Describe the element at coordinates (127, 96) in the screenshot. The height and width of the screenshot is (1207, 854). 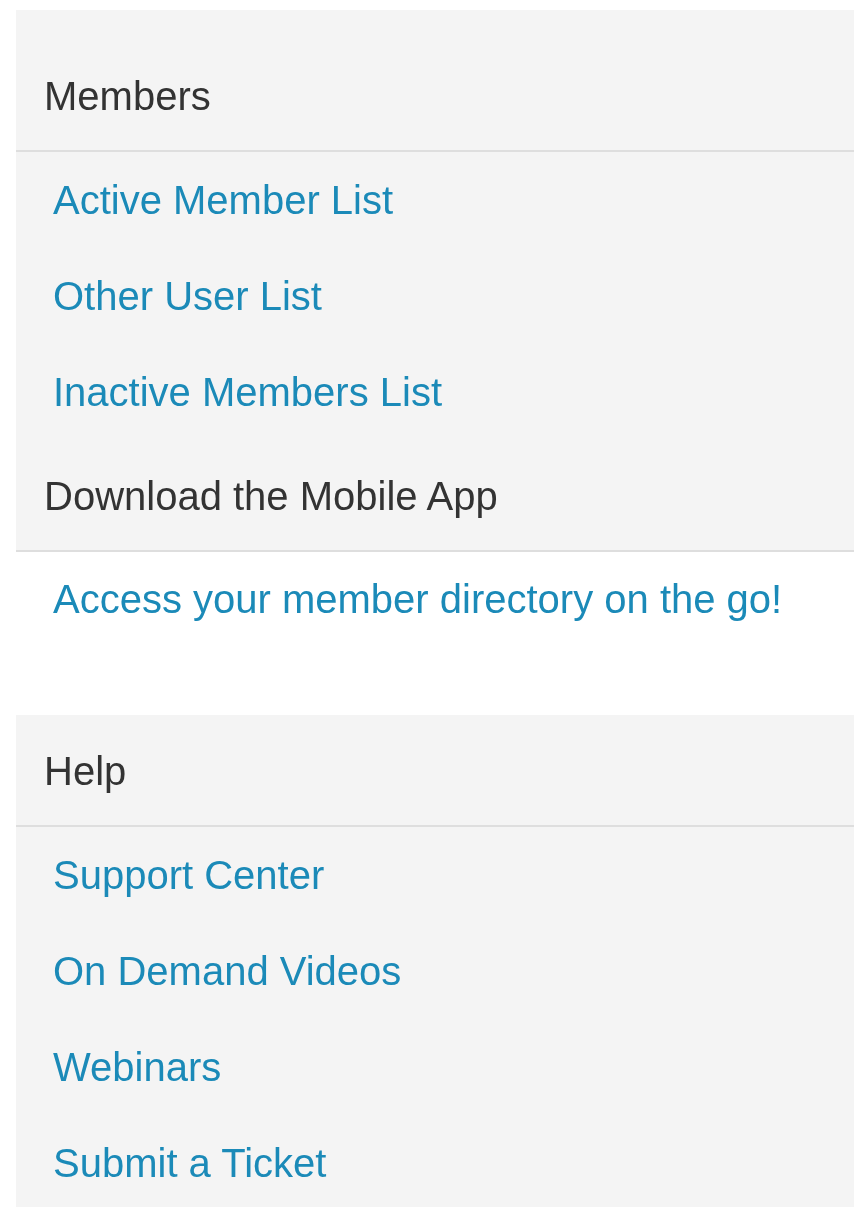
I see `section-heading: Members` at that location.